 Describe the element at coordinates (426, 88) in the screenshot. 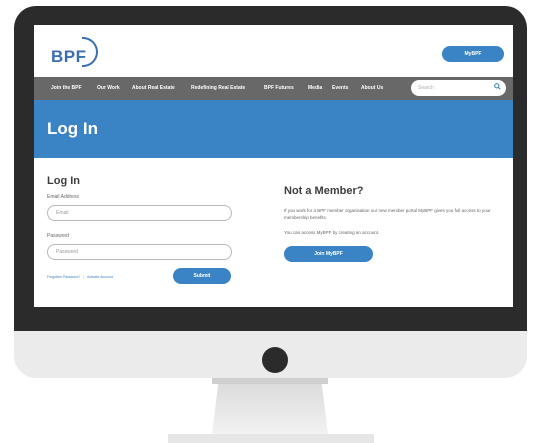

I see `search-placeholder: Search` at that location.